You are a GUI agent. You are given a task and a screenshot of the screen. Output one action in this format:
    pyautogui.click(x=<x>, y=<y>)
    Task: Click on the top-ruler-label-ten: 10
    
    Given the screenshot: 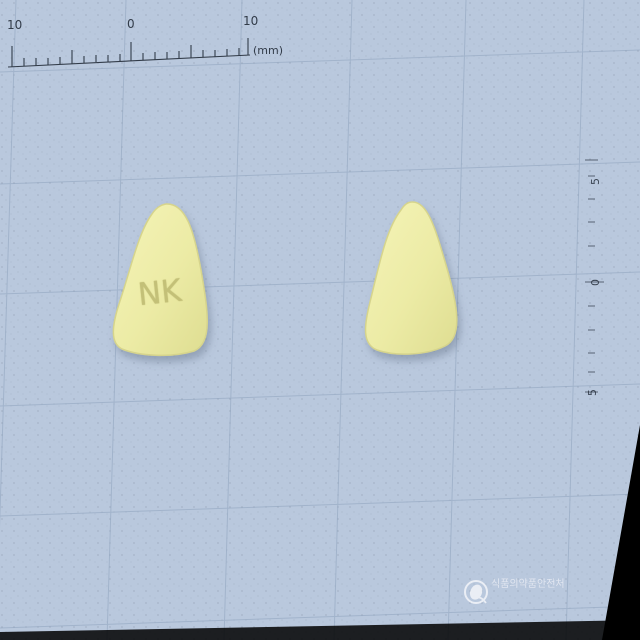 What is the action you would take?
    pyautogui.click(x=251, y=21)
    